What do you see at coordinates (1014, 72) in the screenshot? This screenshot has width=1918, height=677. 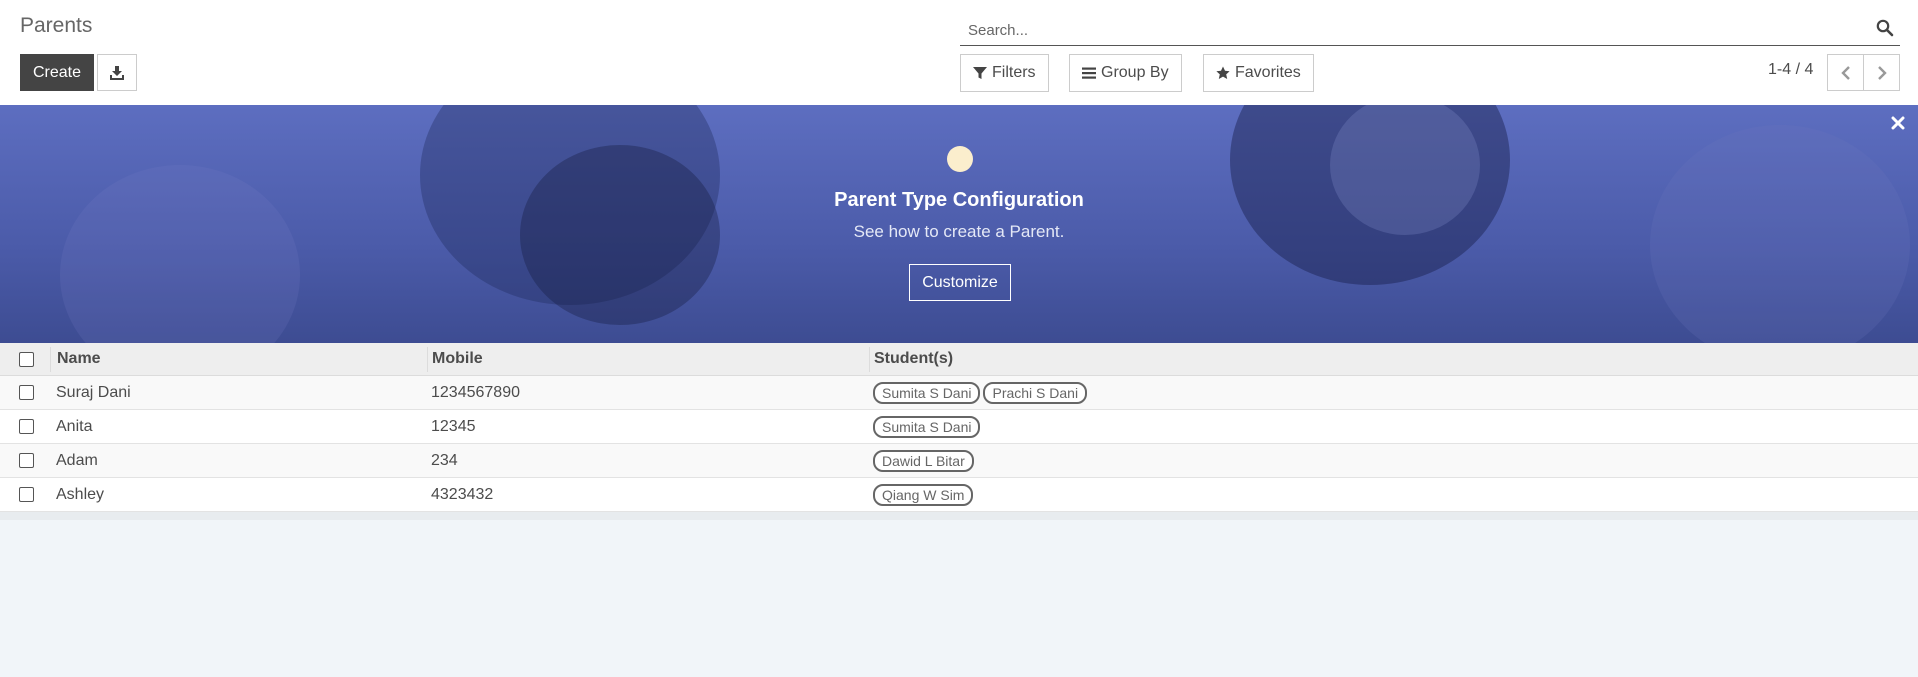 I see `filters-label: Filters` at bounding box center [1014, 72].